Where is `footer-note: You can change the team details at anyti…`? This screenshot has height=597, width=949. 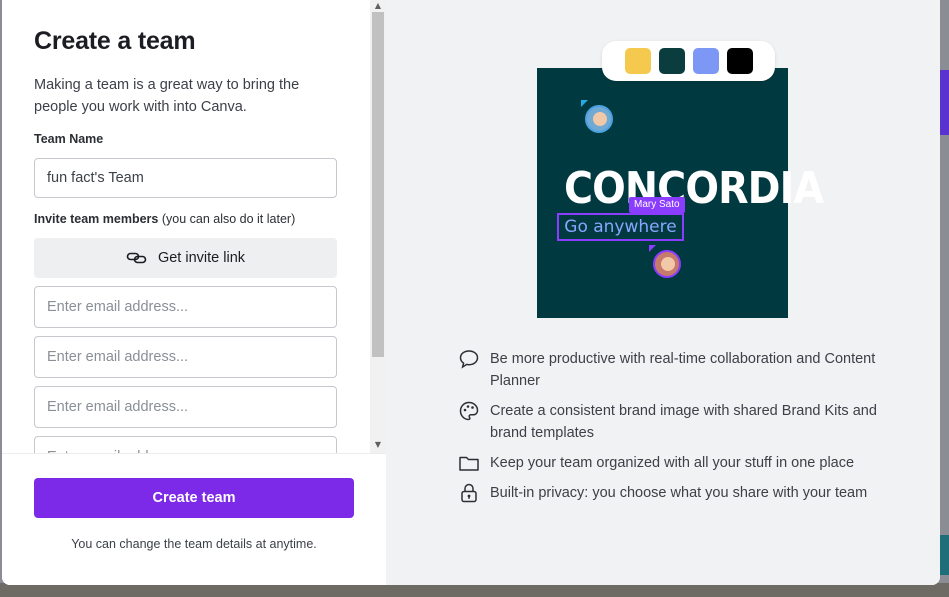 footer-note: You can change the team details at anyti… is located at coordinates (194, 544).